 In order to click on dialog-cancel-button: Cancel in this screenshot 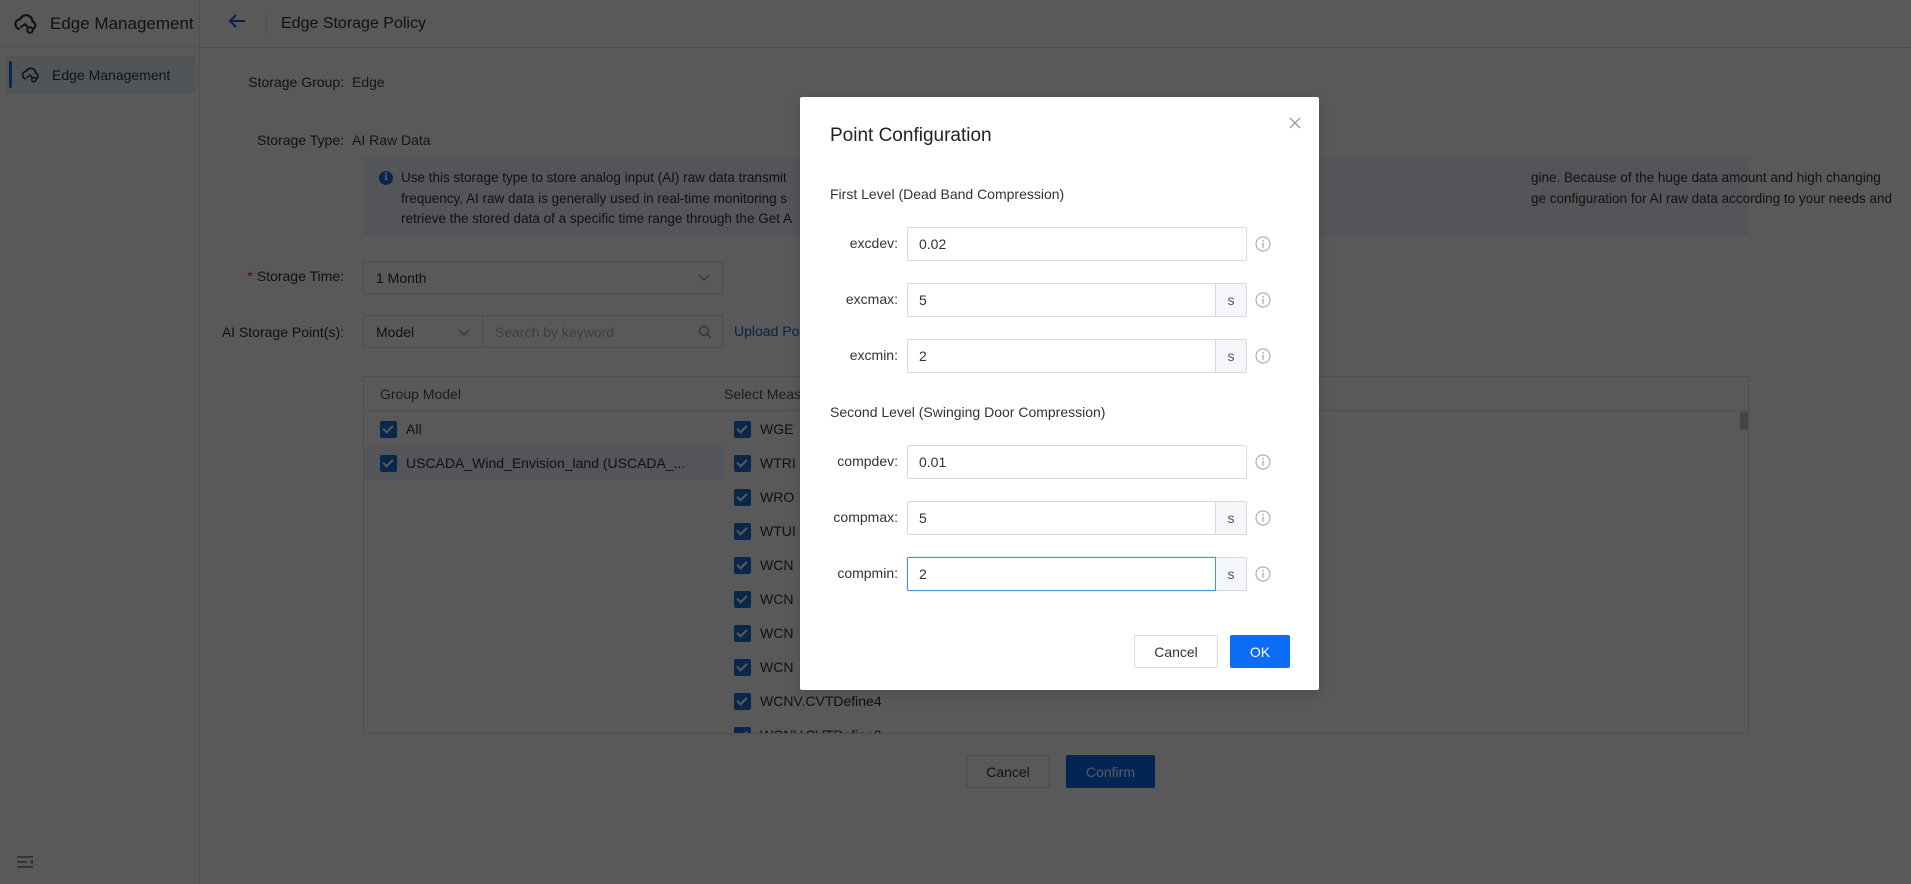, I will do `click(1176, 651)`.